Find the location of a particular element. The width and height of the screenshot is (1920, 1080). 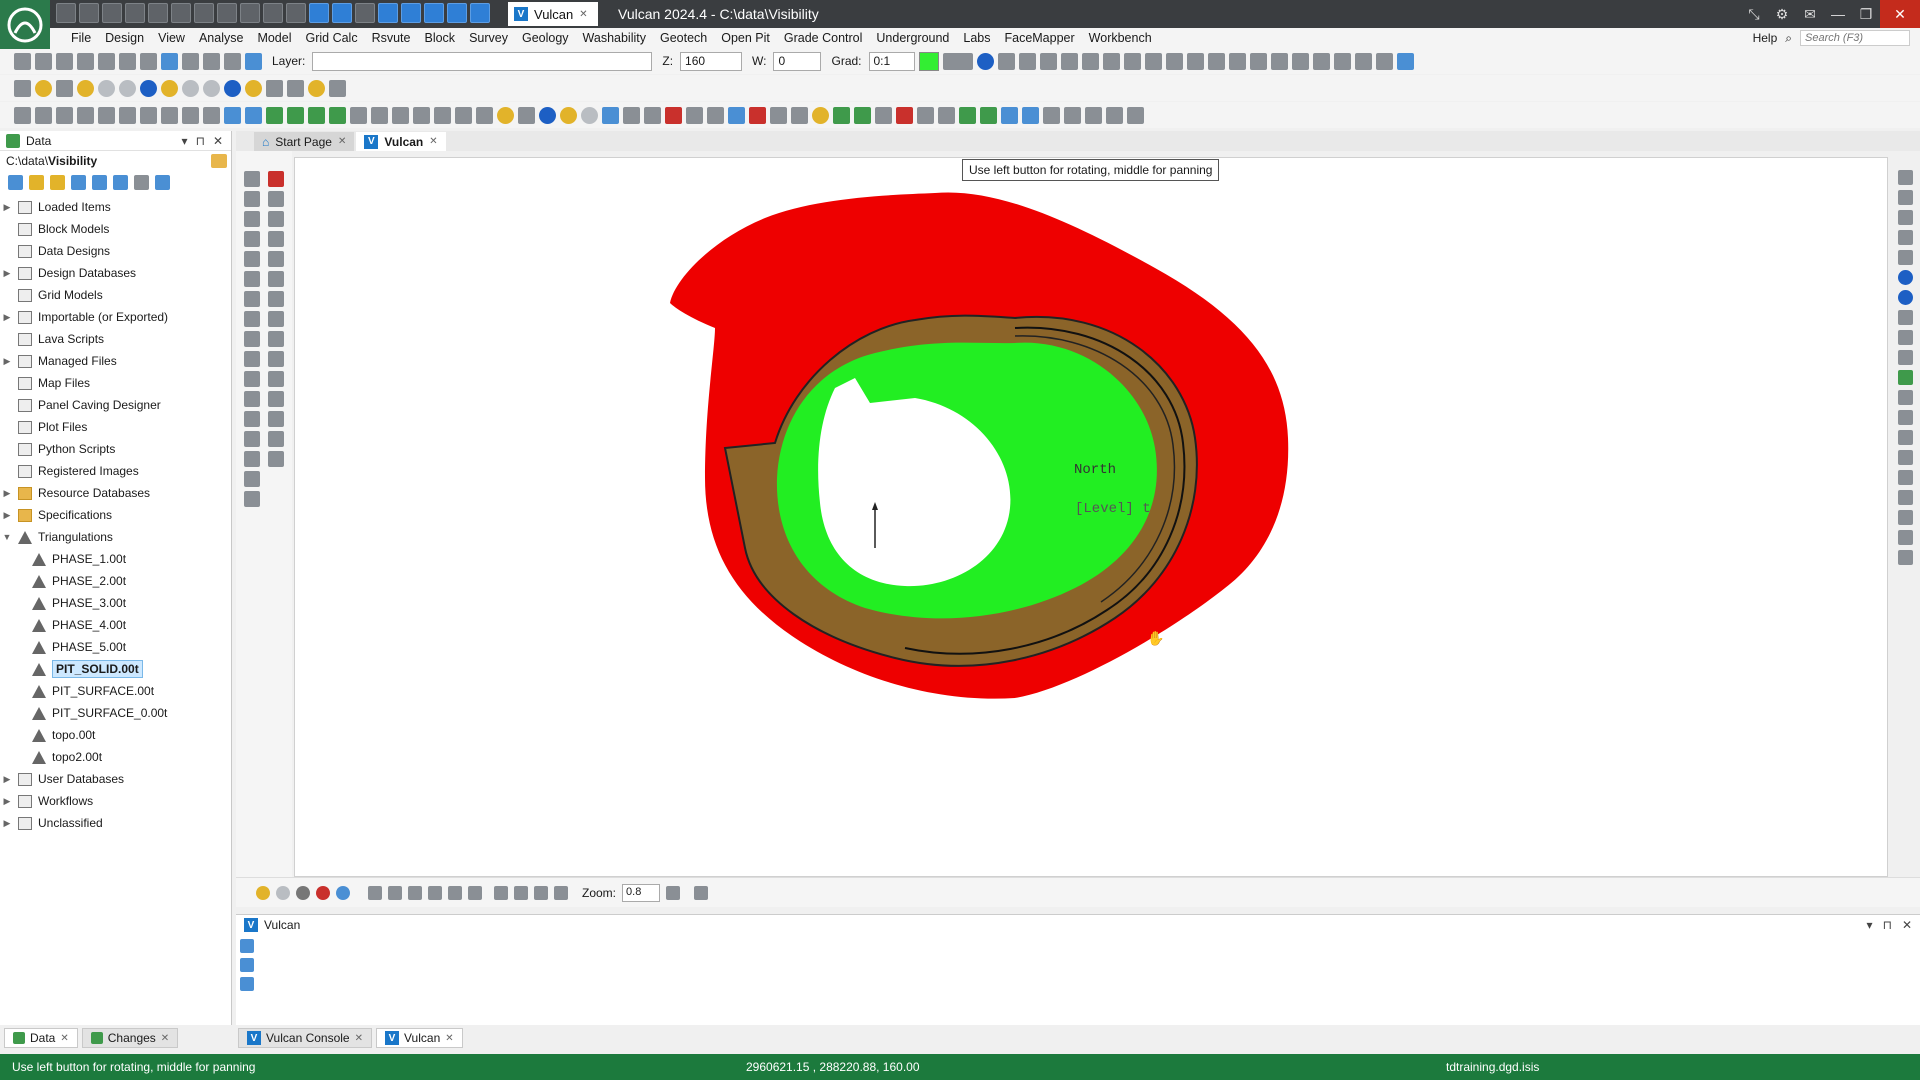

tree-item-triangulation: PHASE_3.00t is located at coordinates (115, 603).